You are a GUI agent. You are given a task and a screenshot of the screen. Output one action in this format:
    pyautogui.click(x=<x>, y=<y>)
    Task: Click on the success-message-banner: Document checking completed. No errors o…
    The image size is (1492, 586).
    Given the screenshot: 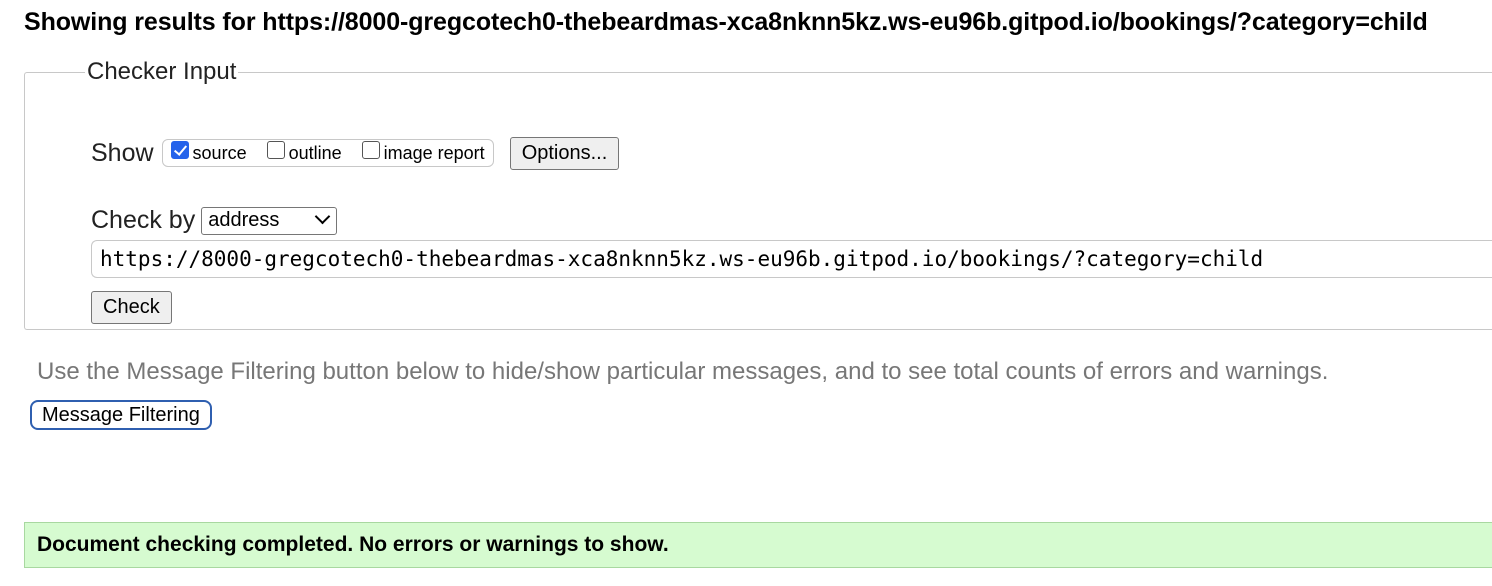 What is the action you would take?
    pyautogui.click(x=758, y=545)
    